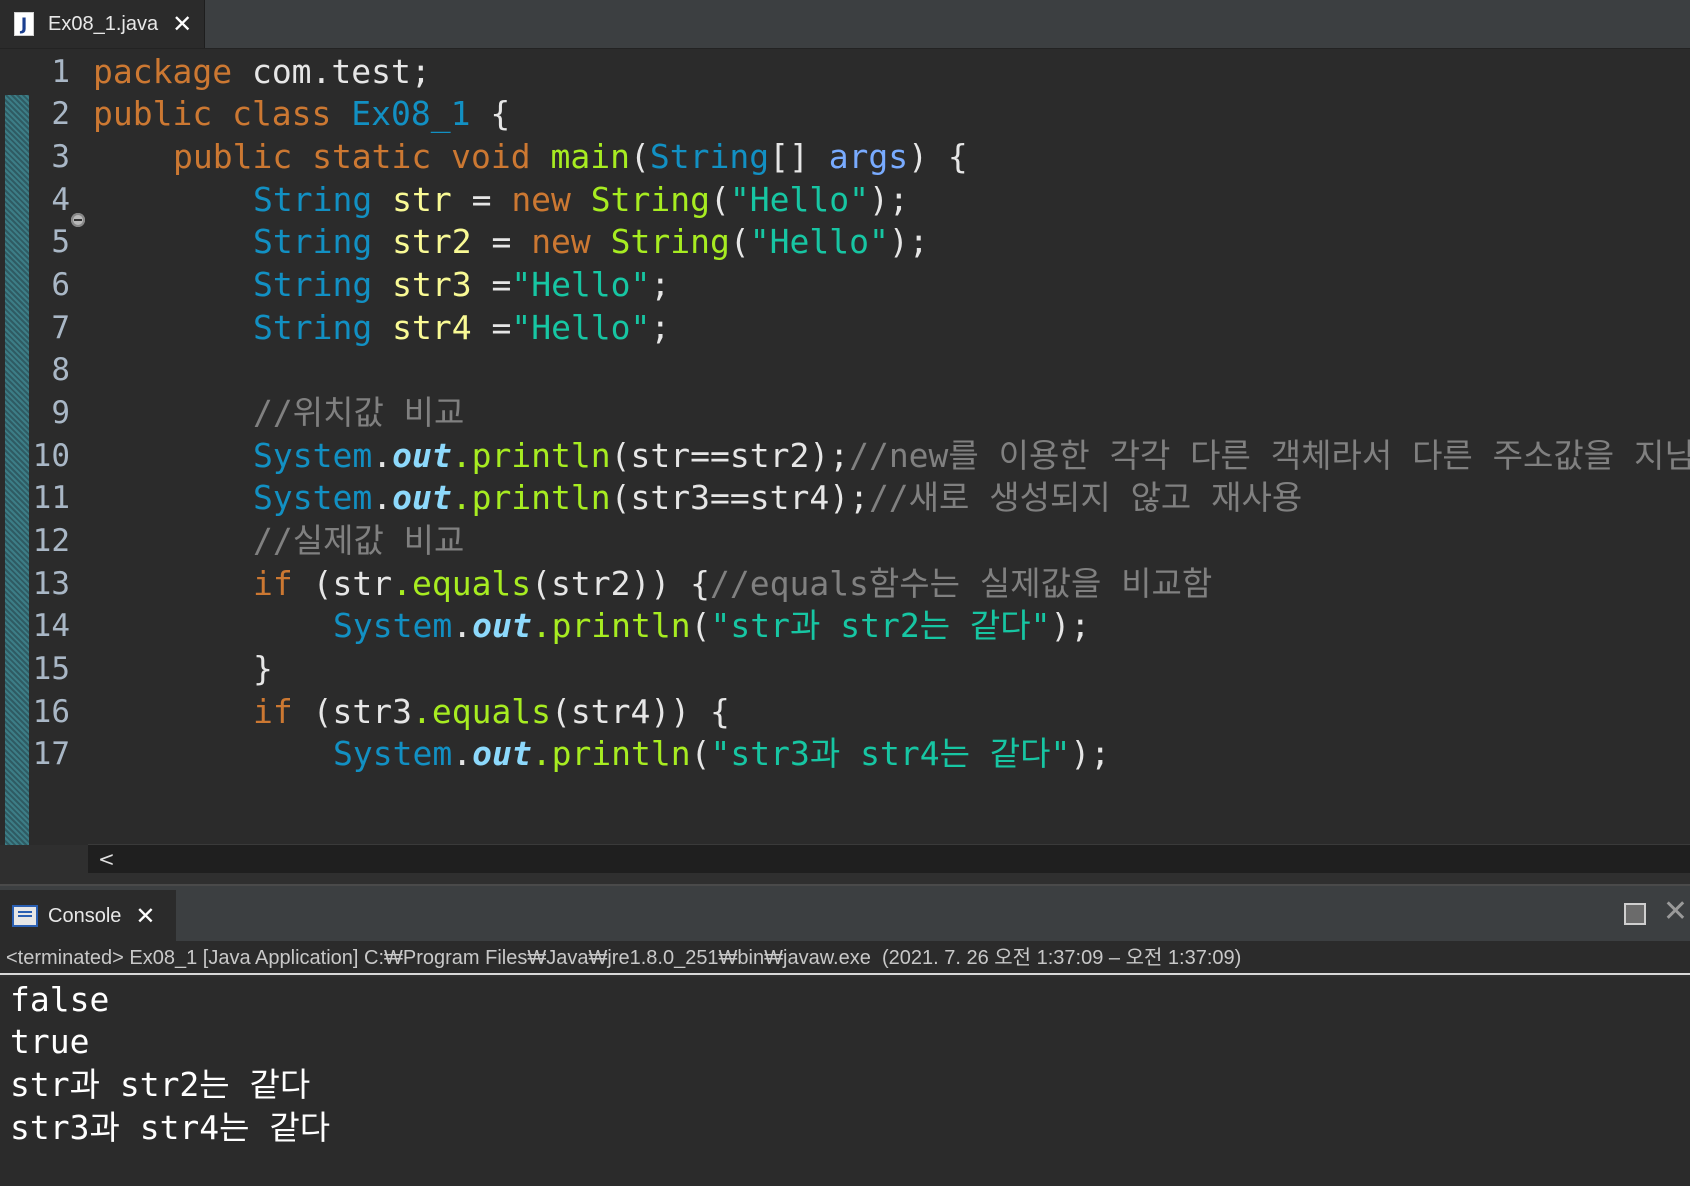 The width and height of the screenshot is (1690, 1186). I want to click on code-line-5: String str2 = new String("Hello");, so click(591, 241).